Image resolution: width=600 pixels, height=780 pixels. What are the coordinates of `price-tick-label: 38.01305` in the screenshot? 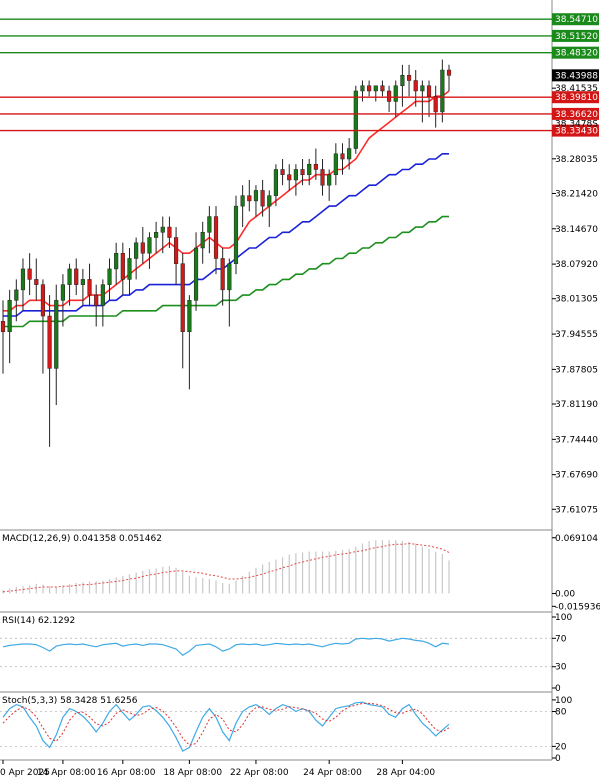 It's located at (576, 300).